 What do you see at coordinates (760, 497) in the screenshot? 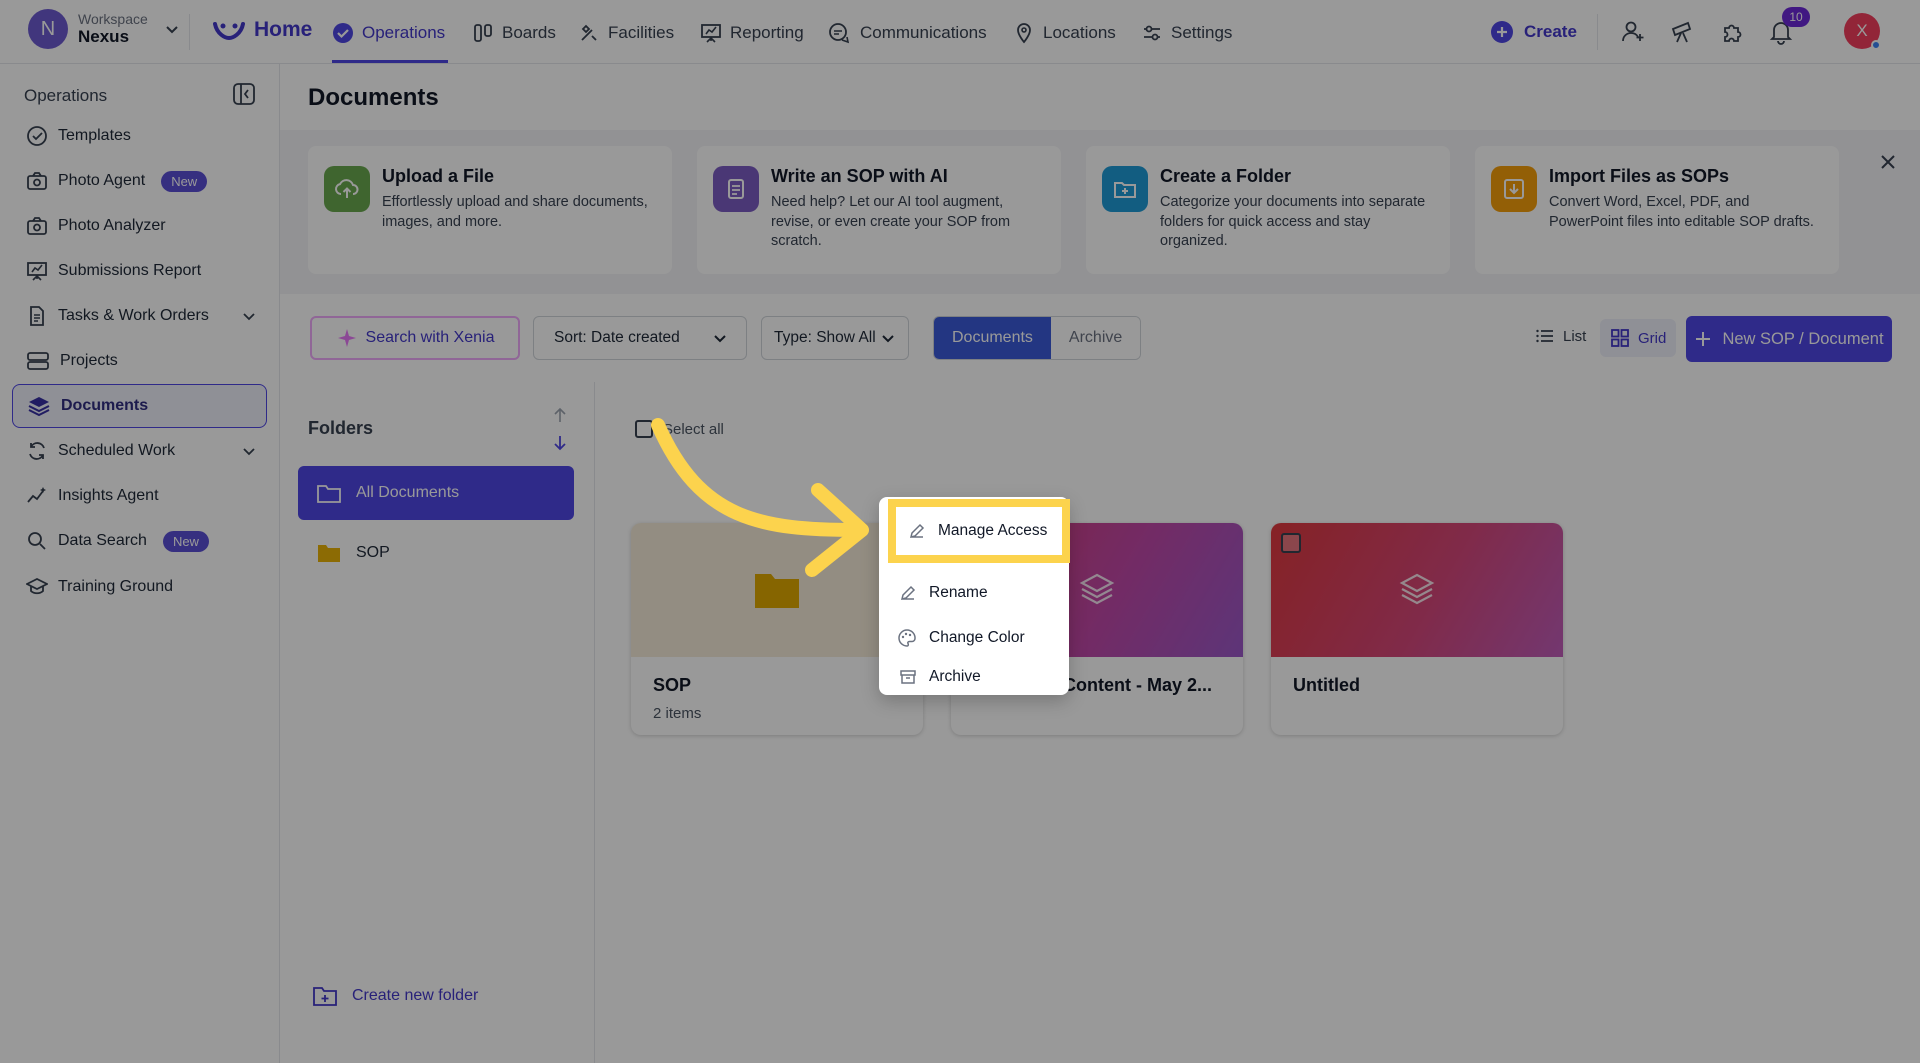
I see `tutorial-arrow-icon` at bounding box center [760, 497].